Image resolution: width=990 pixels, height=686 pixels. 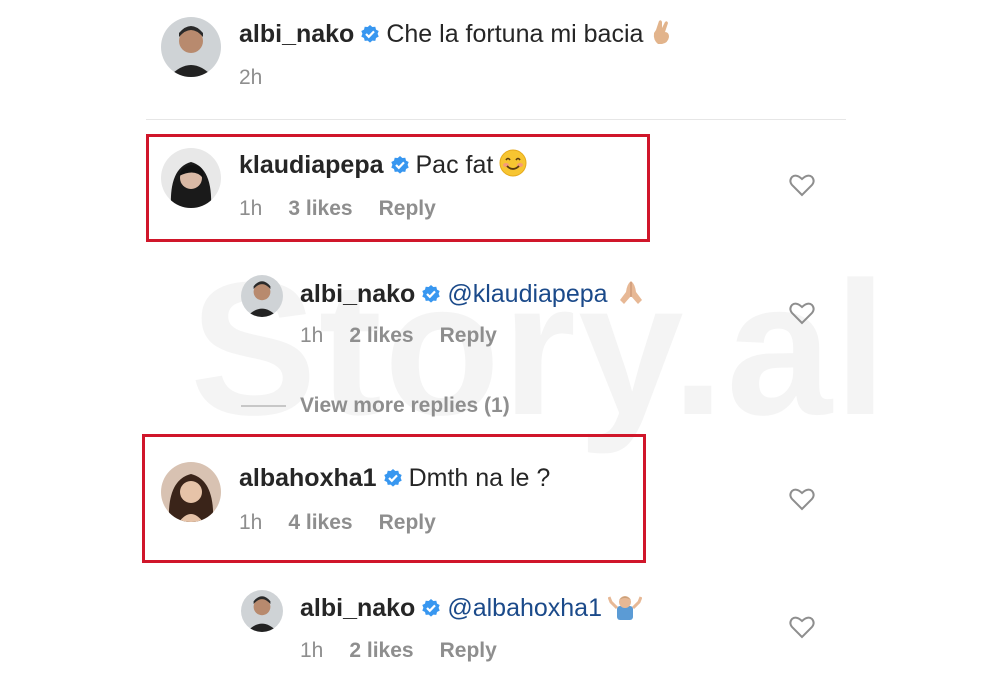 I want to click on view-more-replies-button: View more replies (1), so click(x=405, y=406).